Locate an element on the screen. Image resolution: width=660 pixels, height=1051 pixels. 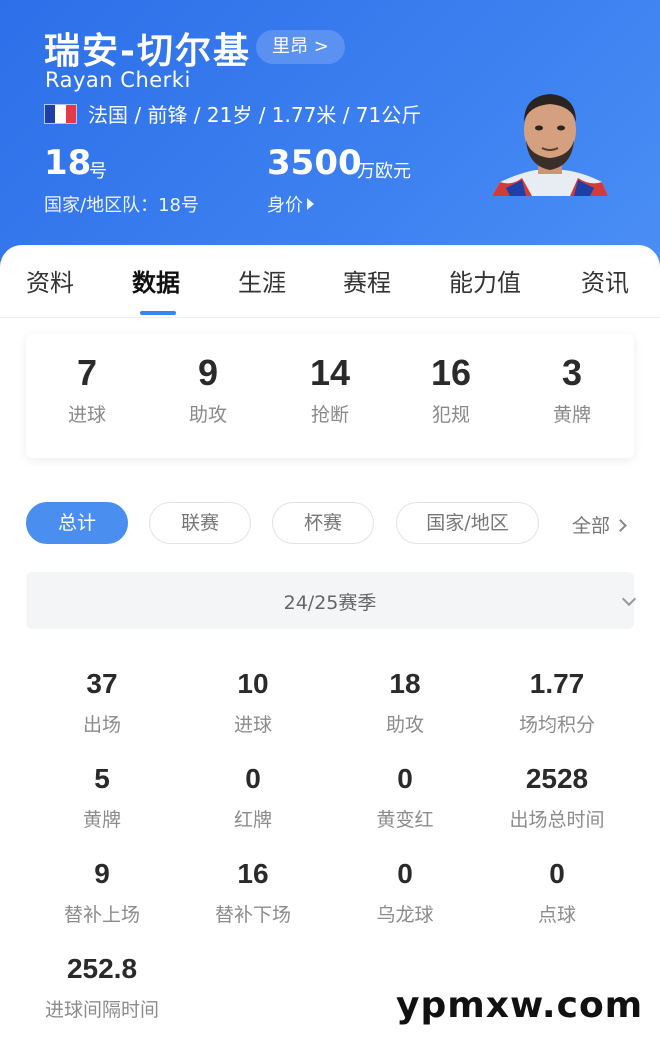
stat-label: 场均积分 is located at coordinates (556, 725).